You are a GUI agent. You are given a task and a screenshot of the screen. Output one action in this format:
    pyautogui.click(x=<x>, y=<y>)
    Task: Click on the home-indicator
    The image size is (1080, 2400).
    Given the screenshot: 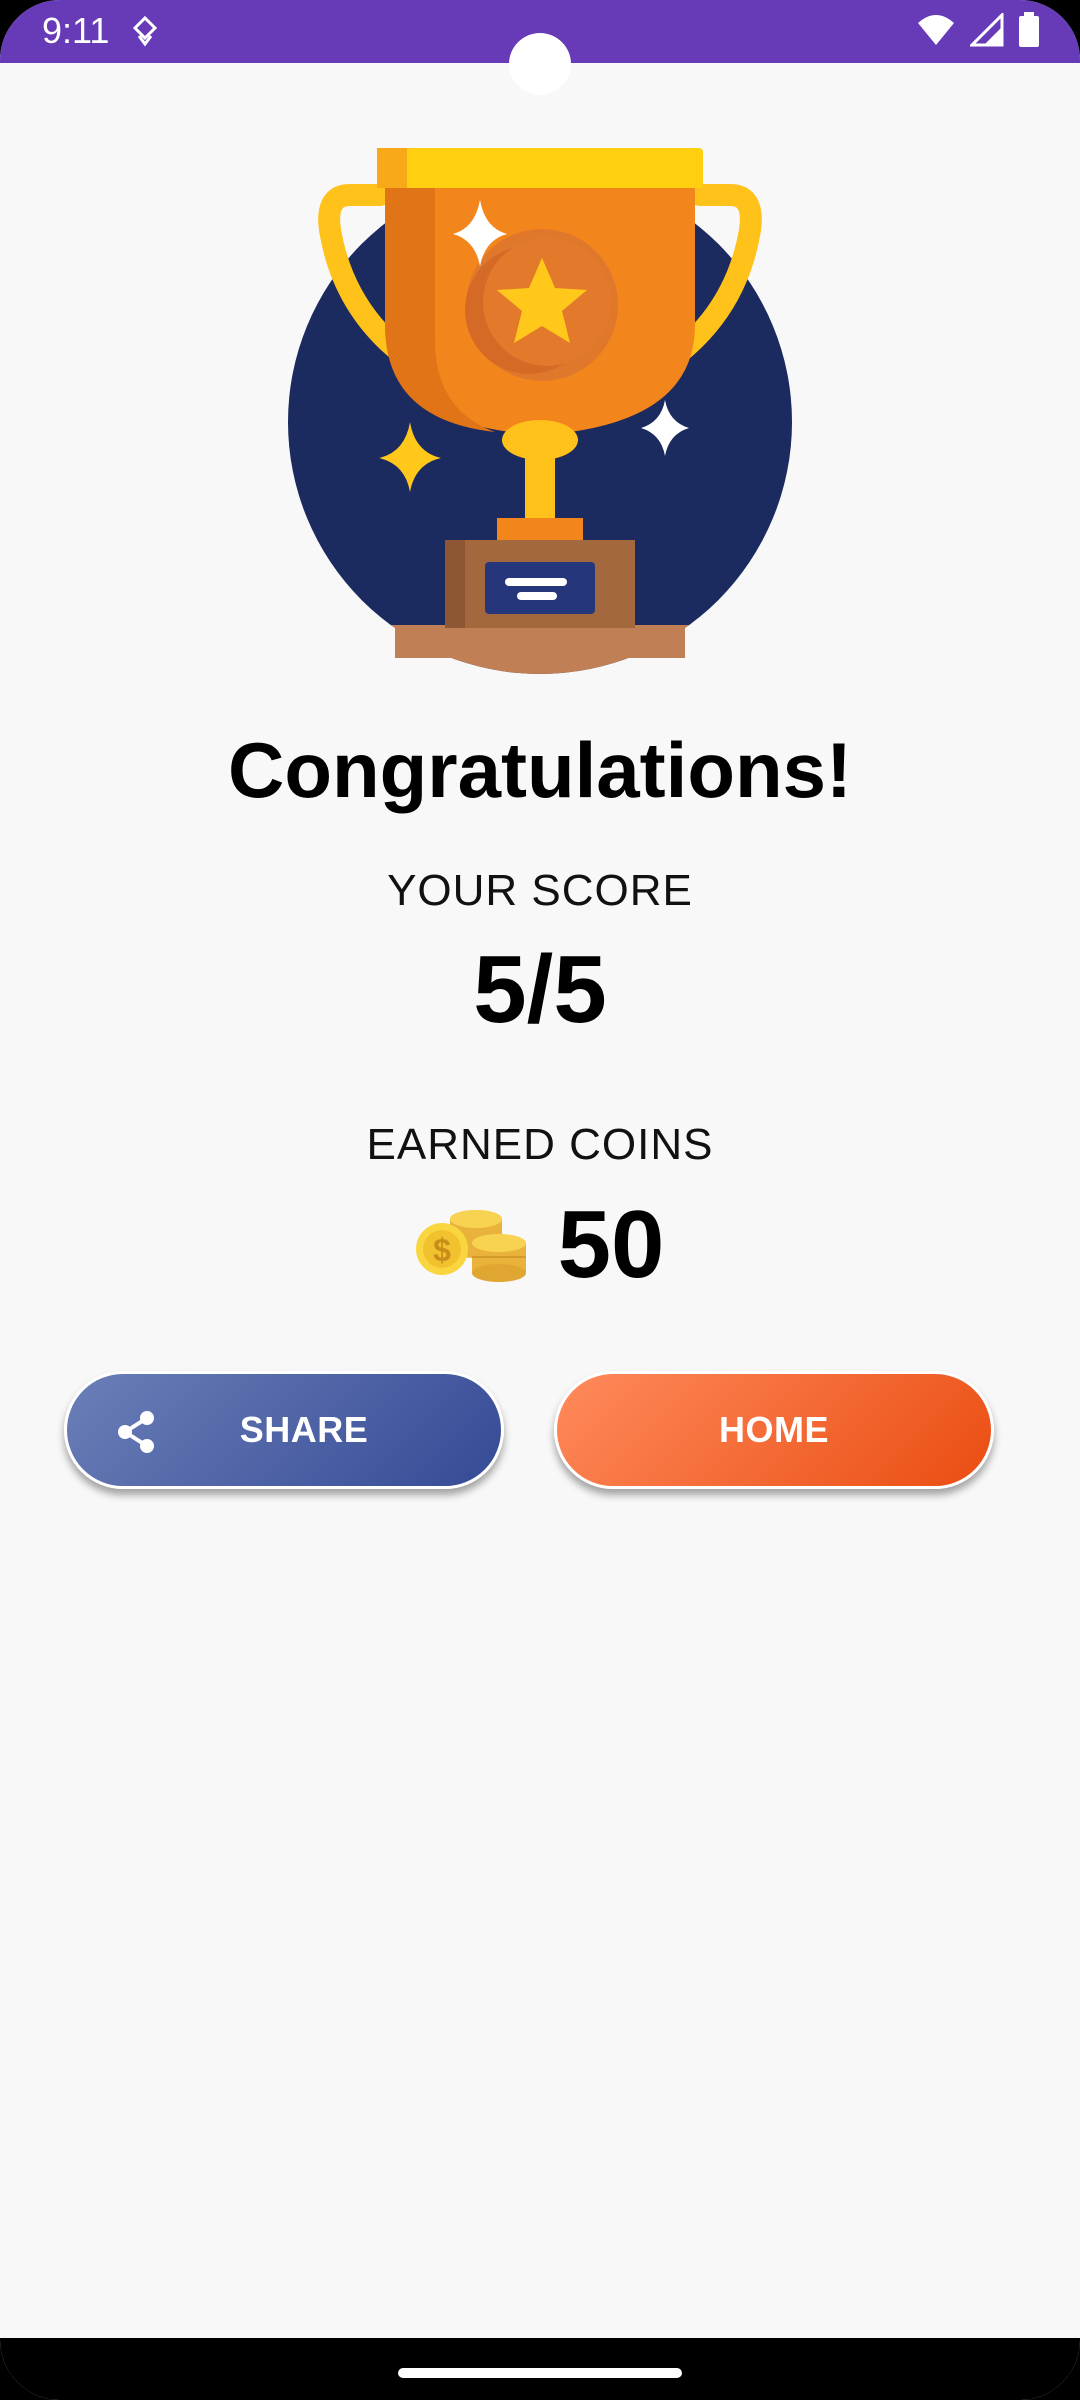 What is the action you would take?
    pyautogui.click(x=540, y=2373)
    